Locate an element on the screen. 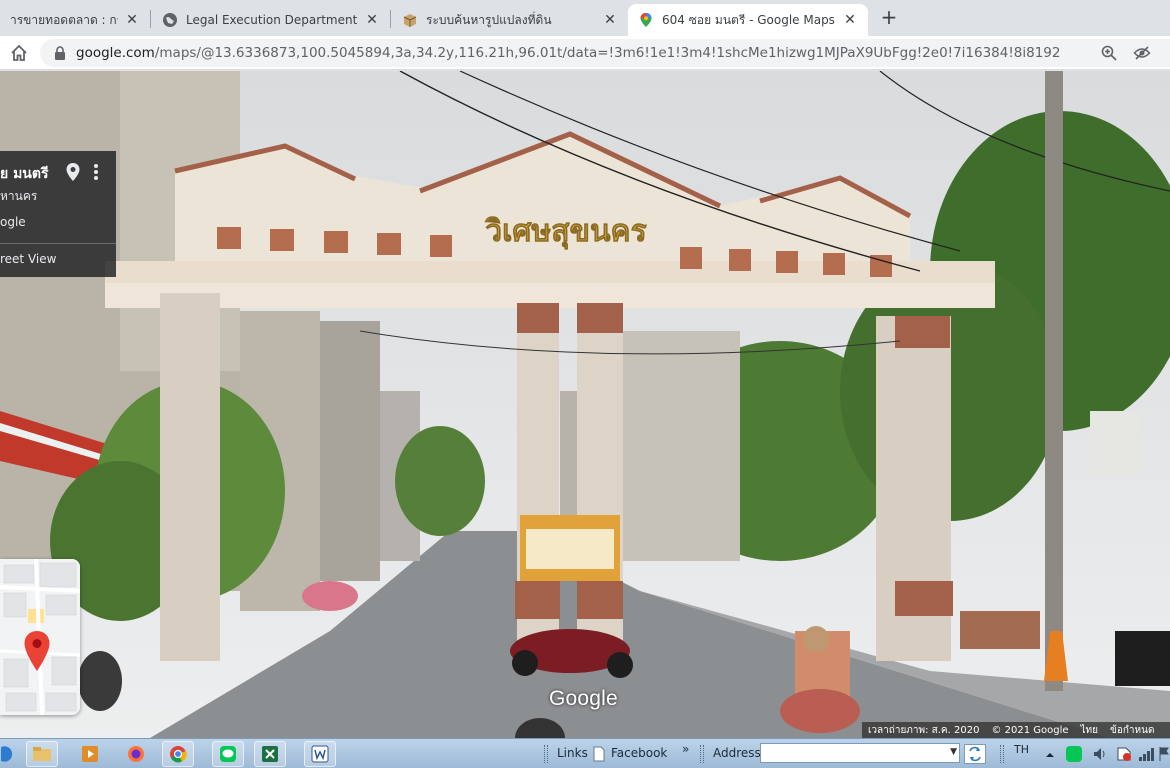  maps-pin-icon is located at coordinates (646, 20).